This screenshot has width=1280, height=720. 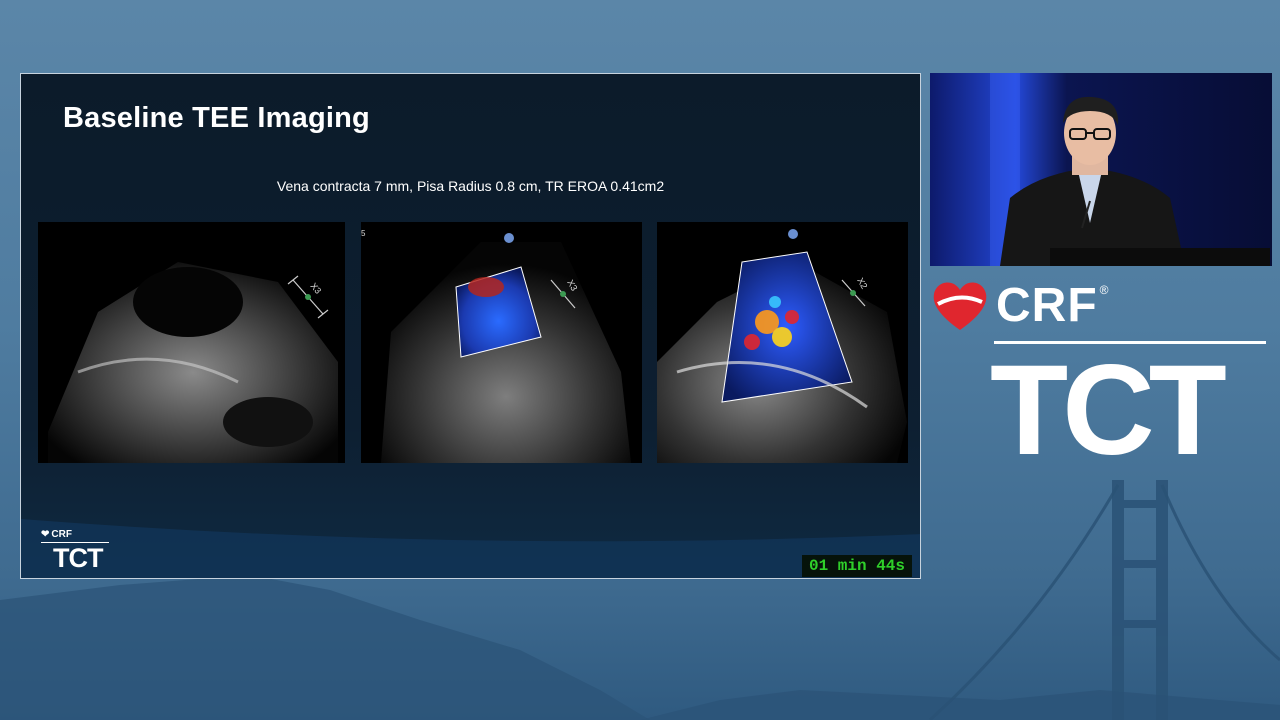 What do you see at coordinates (1104, 289) in the screenshot?
I see `registered-mark: ®` at bounding box center [1104, 289].